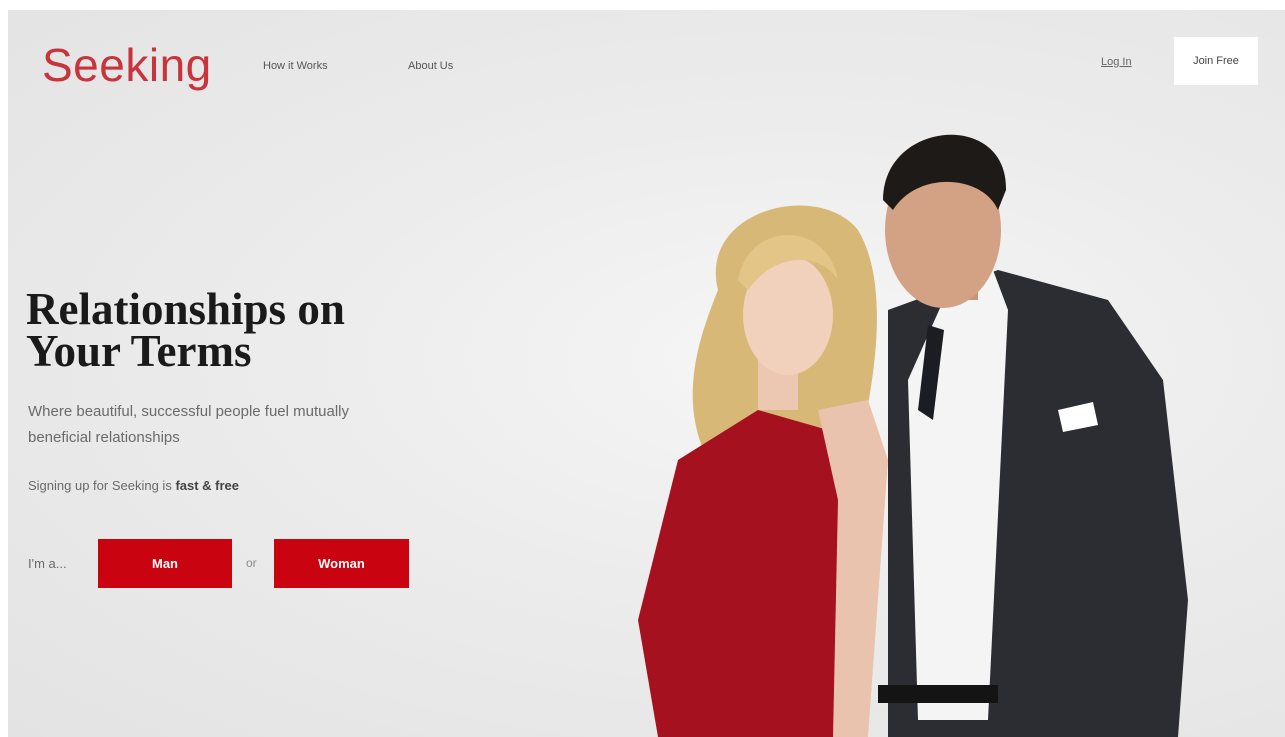 This screenshot has height=737, width=1285. Describe the element at coordinates (295, 66) in the screenshot. I see `nav-how-it-works-link: How it Works` at that location.